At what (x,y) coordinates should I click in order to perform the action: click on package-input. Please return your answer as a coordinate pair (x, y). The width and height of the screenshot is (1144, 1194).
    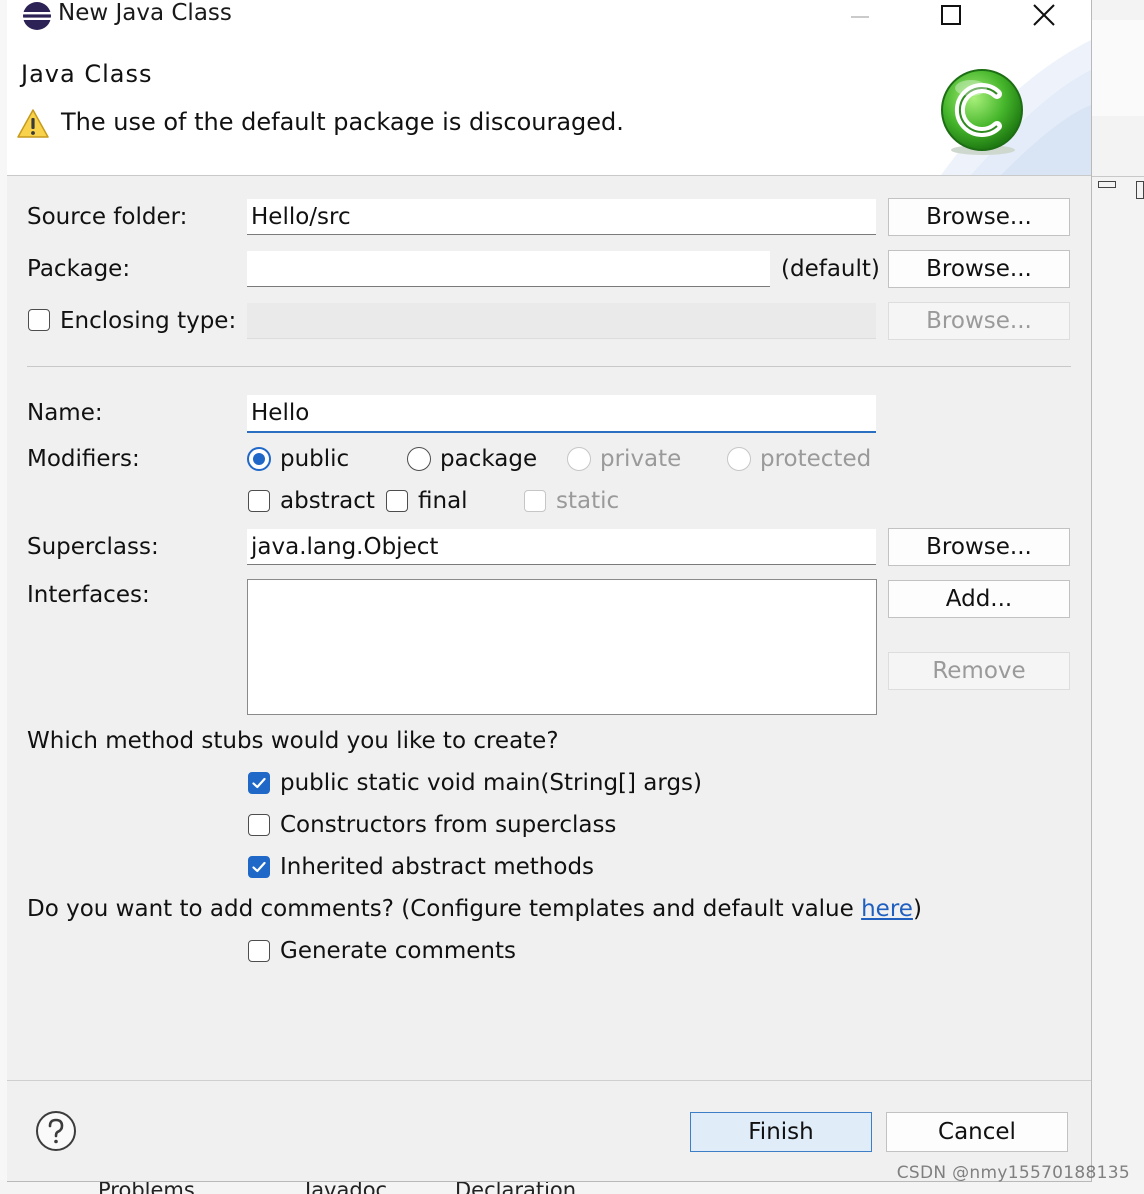
    Looking at the image, I should click on (508, 269).